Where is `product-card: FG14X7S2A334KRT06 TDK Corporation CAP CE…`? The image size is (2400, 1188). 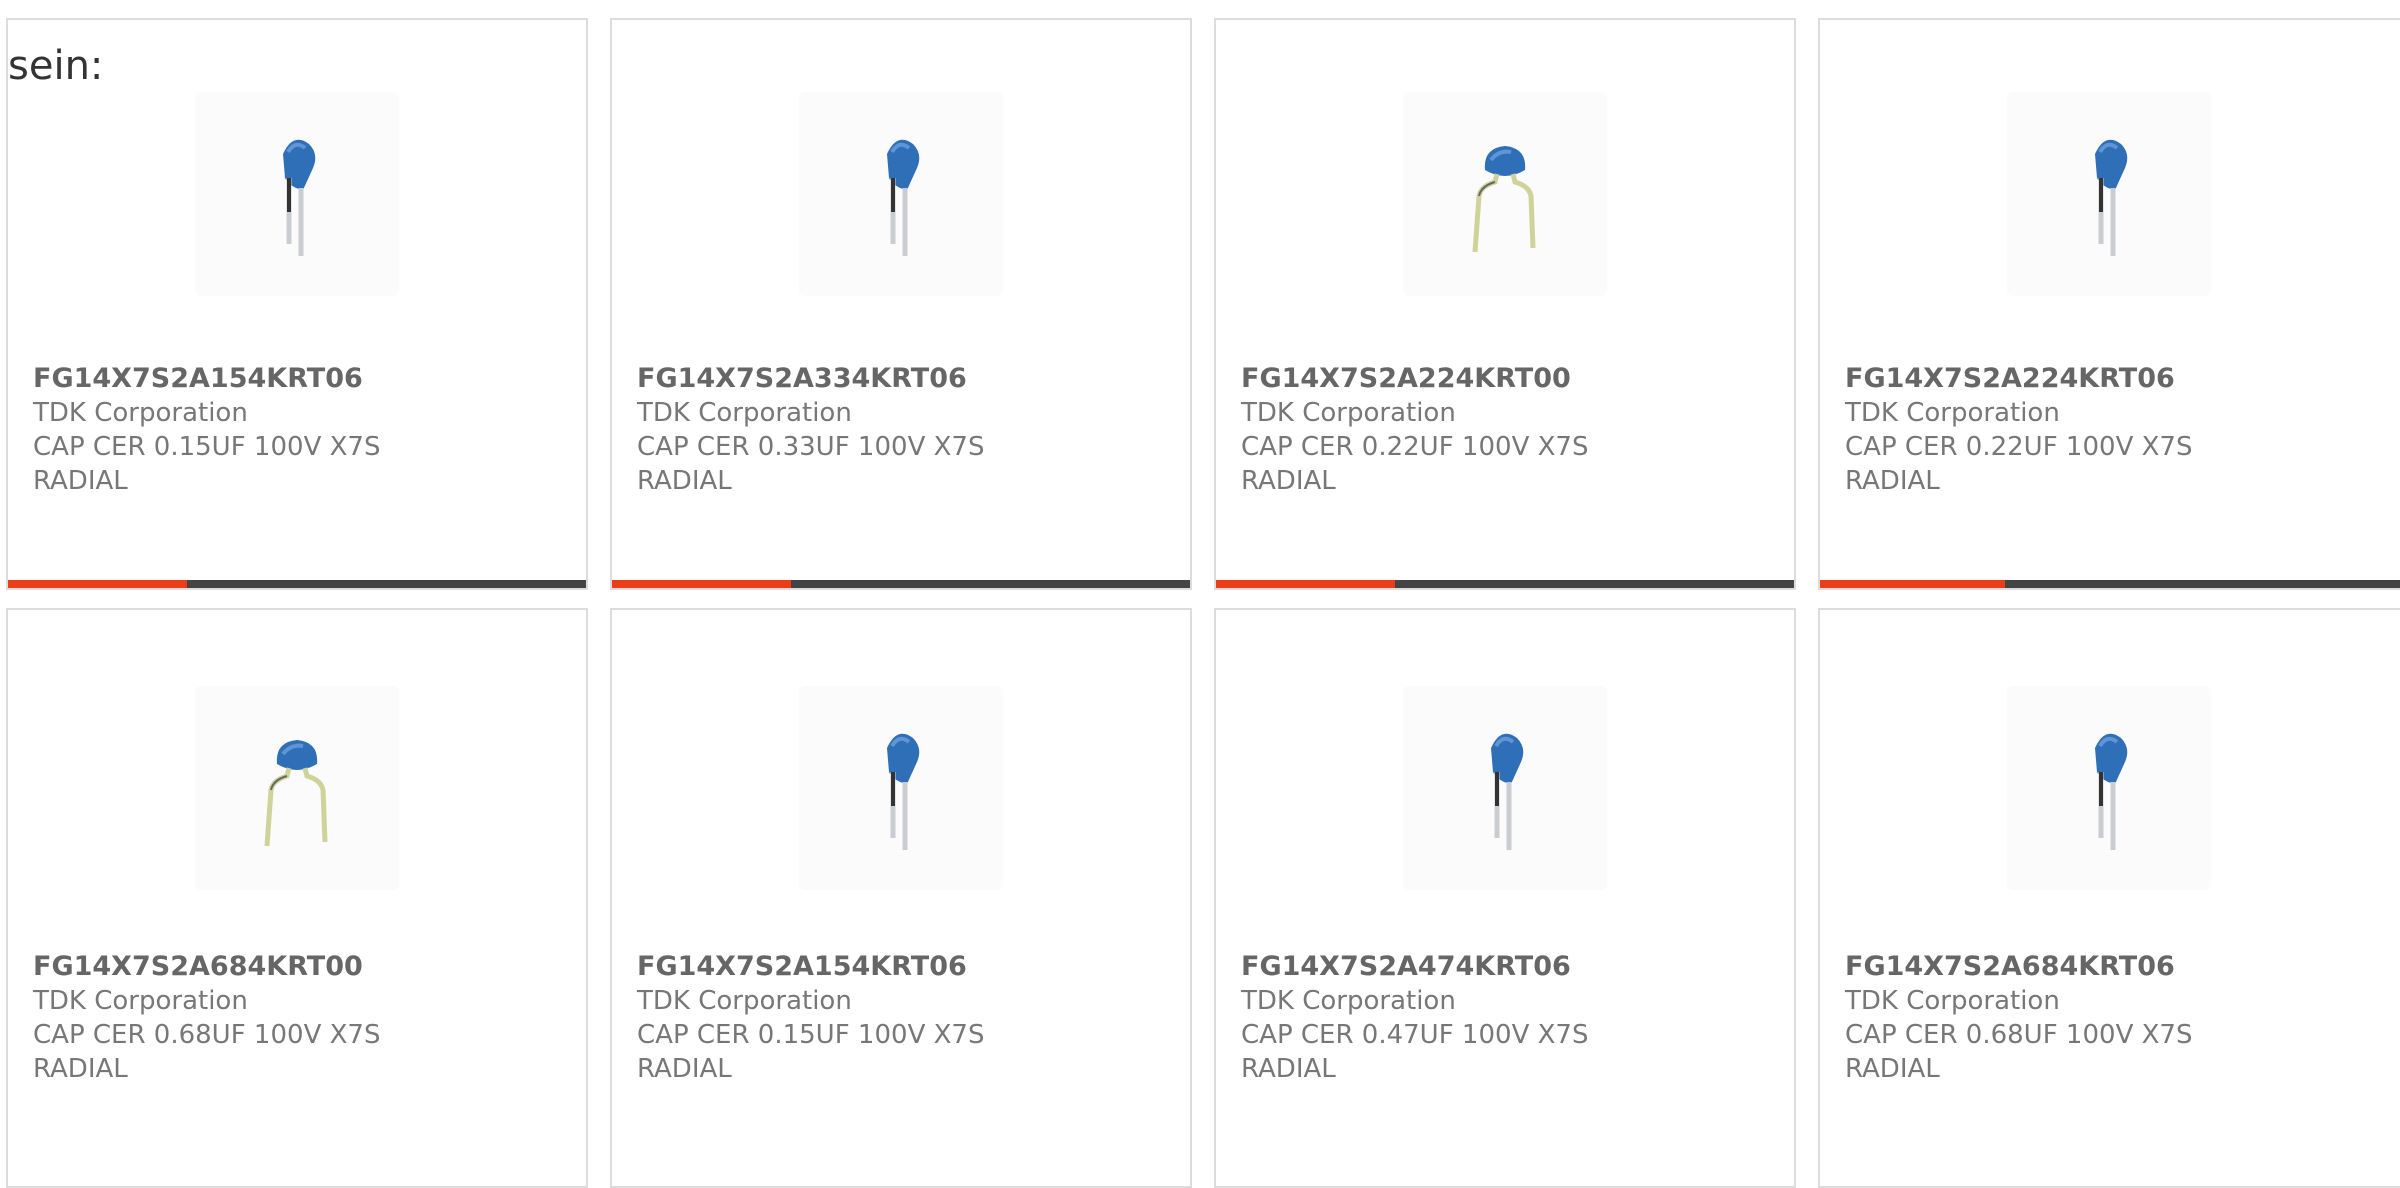
product-card: FG14X7S2A334KRT06 TDK Corporation CAP CE… is located at coordinates (901, 304).